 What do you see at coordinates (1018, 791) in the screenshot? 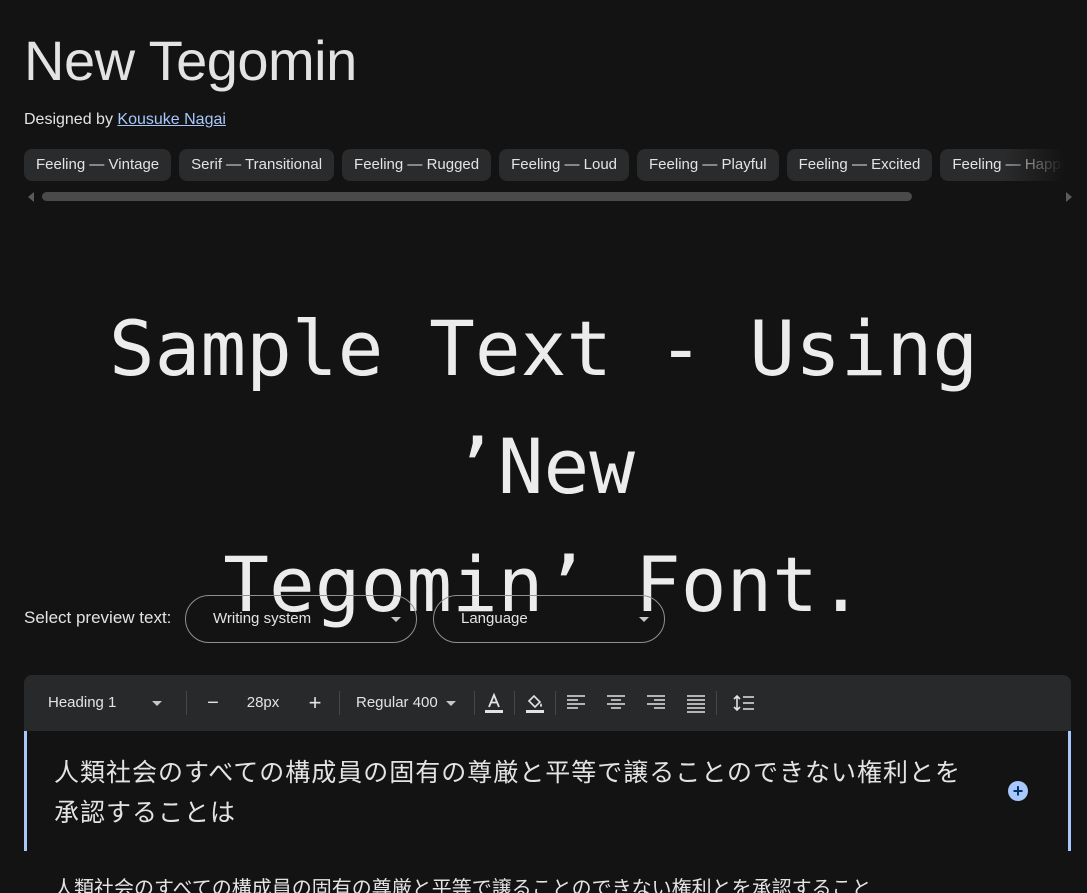
I see `add-circle-icon: +` at bounding box center [1018, 791].